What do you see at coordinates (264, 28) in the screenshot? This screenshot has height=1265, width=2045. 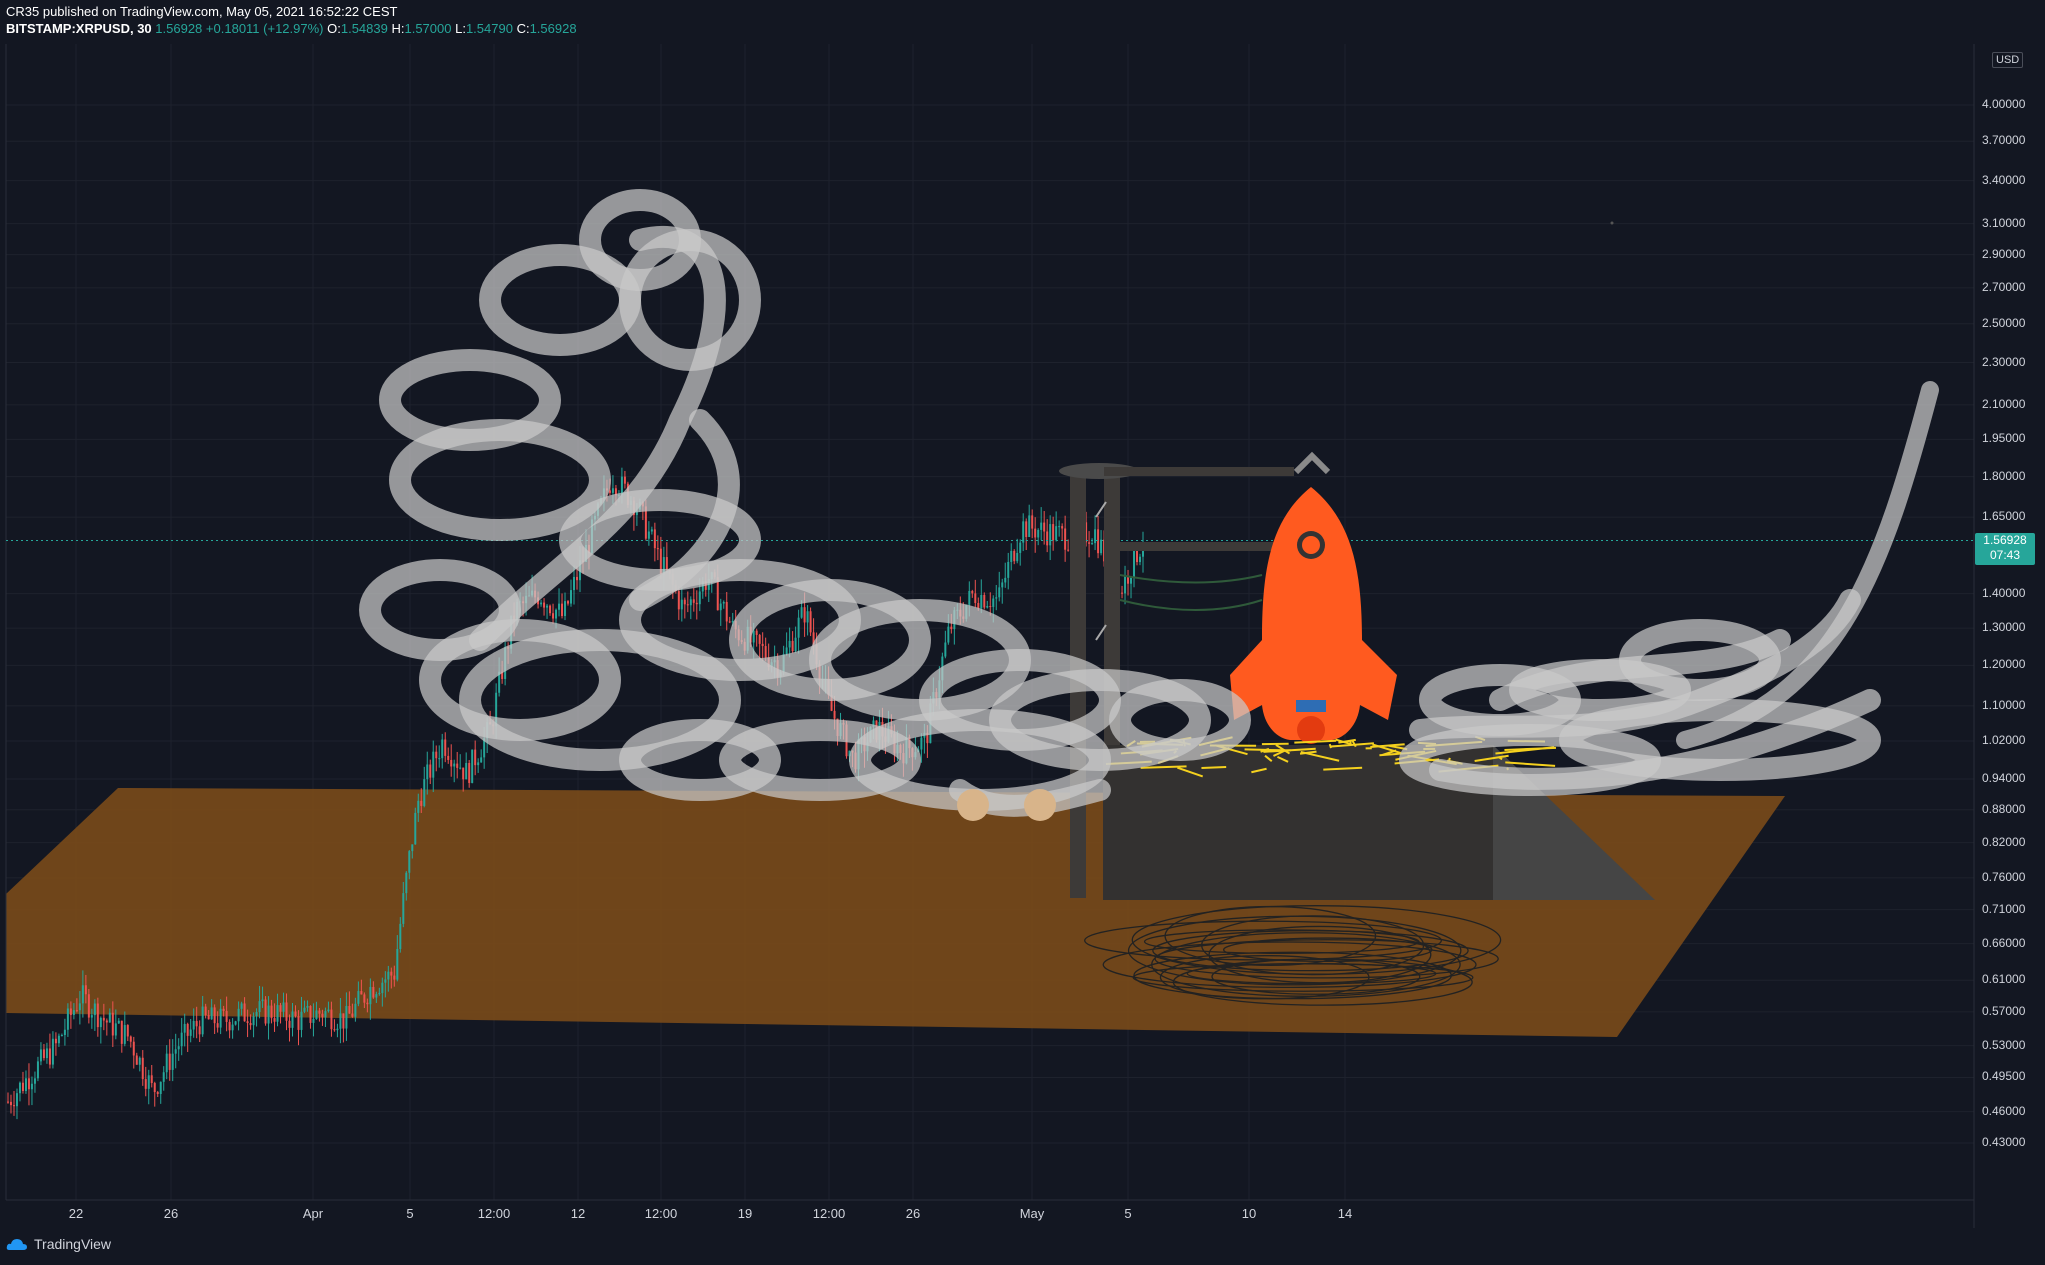 I see `price-change: +0.18011 (+12.97%)` at bounding box center [264, 28].